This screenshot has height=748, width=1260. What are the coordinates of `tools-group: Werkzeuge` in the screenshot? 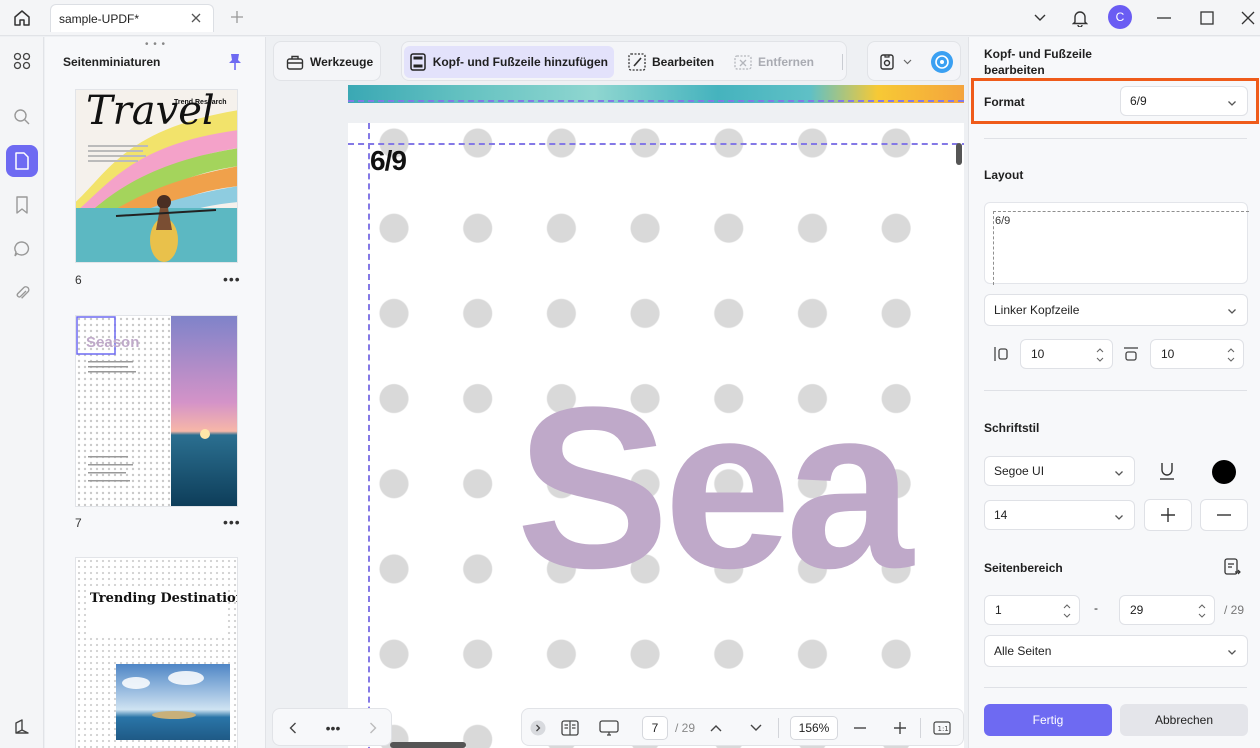 It's located at (327, 61).